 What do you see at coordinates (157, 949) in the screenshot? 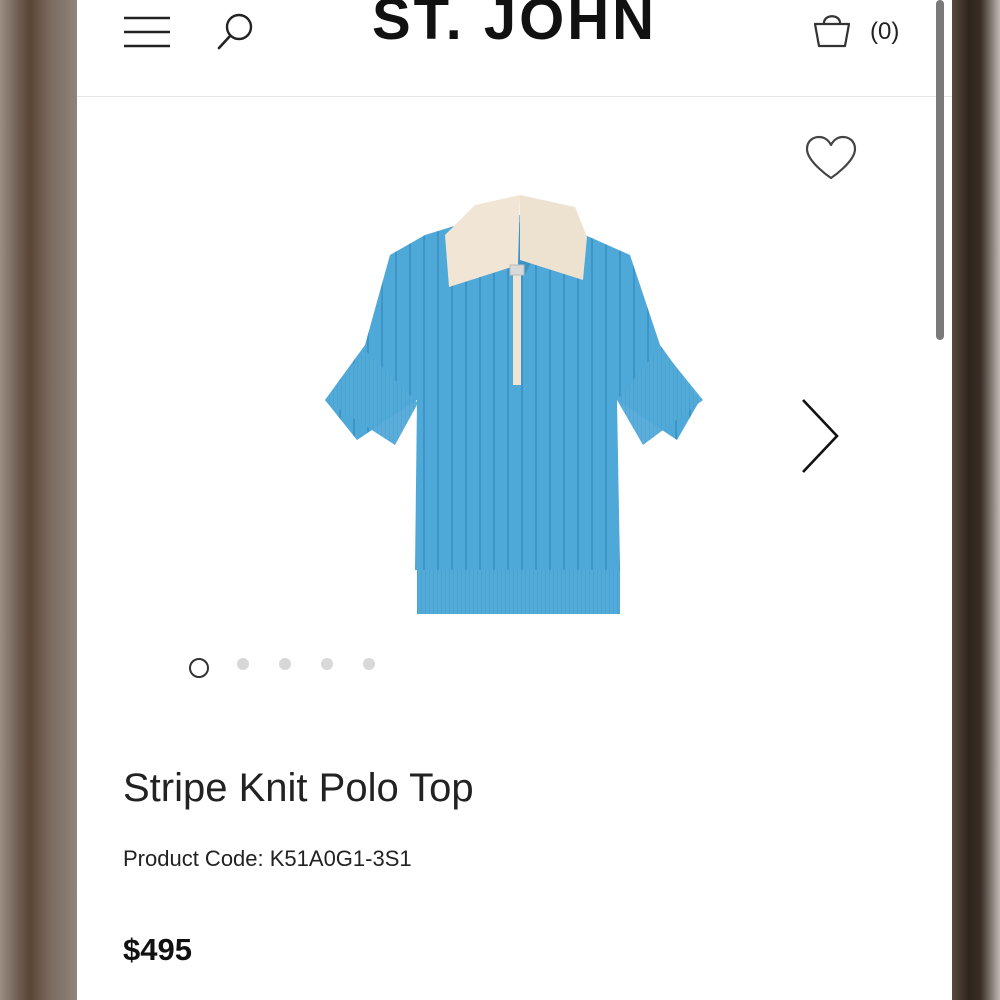
I see `product-price: $495` at bounding box center [157, 949].